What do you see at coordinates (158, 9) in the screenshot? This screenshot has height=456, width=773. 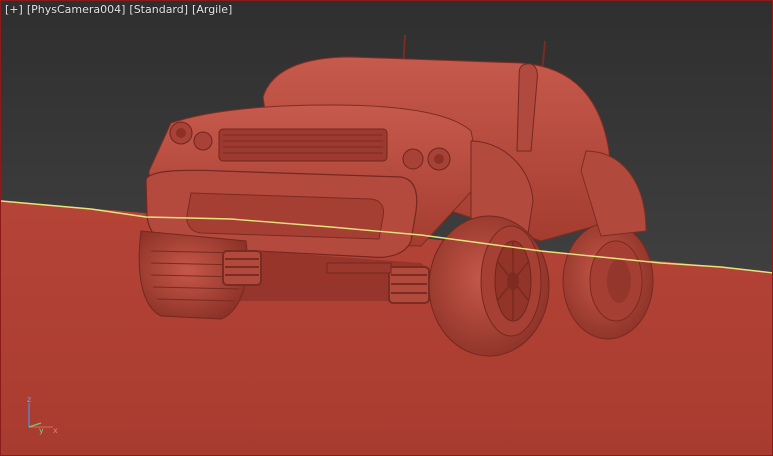 I see `viewport-shading-menu: [Standard]` at bounding box center [158, 9].